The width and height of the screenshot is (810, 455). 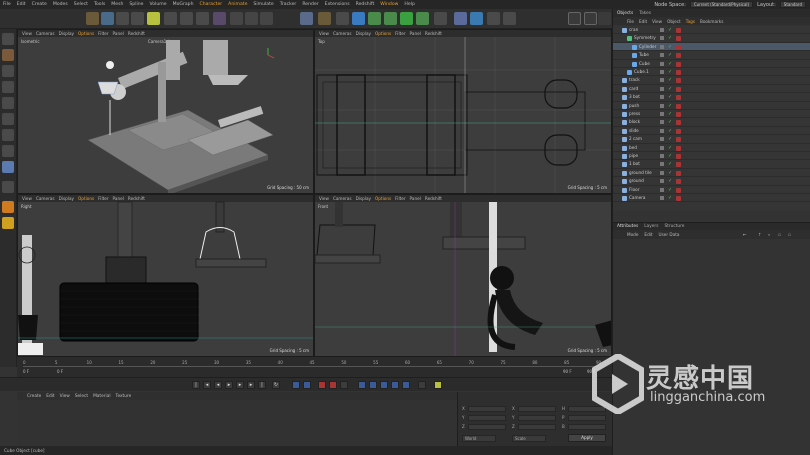 What do you see at coordinates (711, 30) in the screenshot?
I see `object-row: cran ✓` at bounding box center [711, 30].